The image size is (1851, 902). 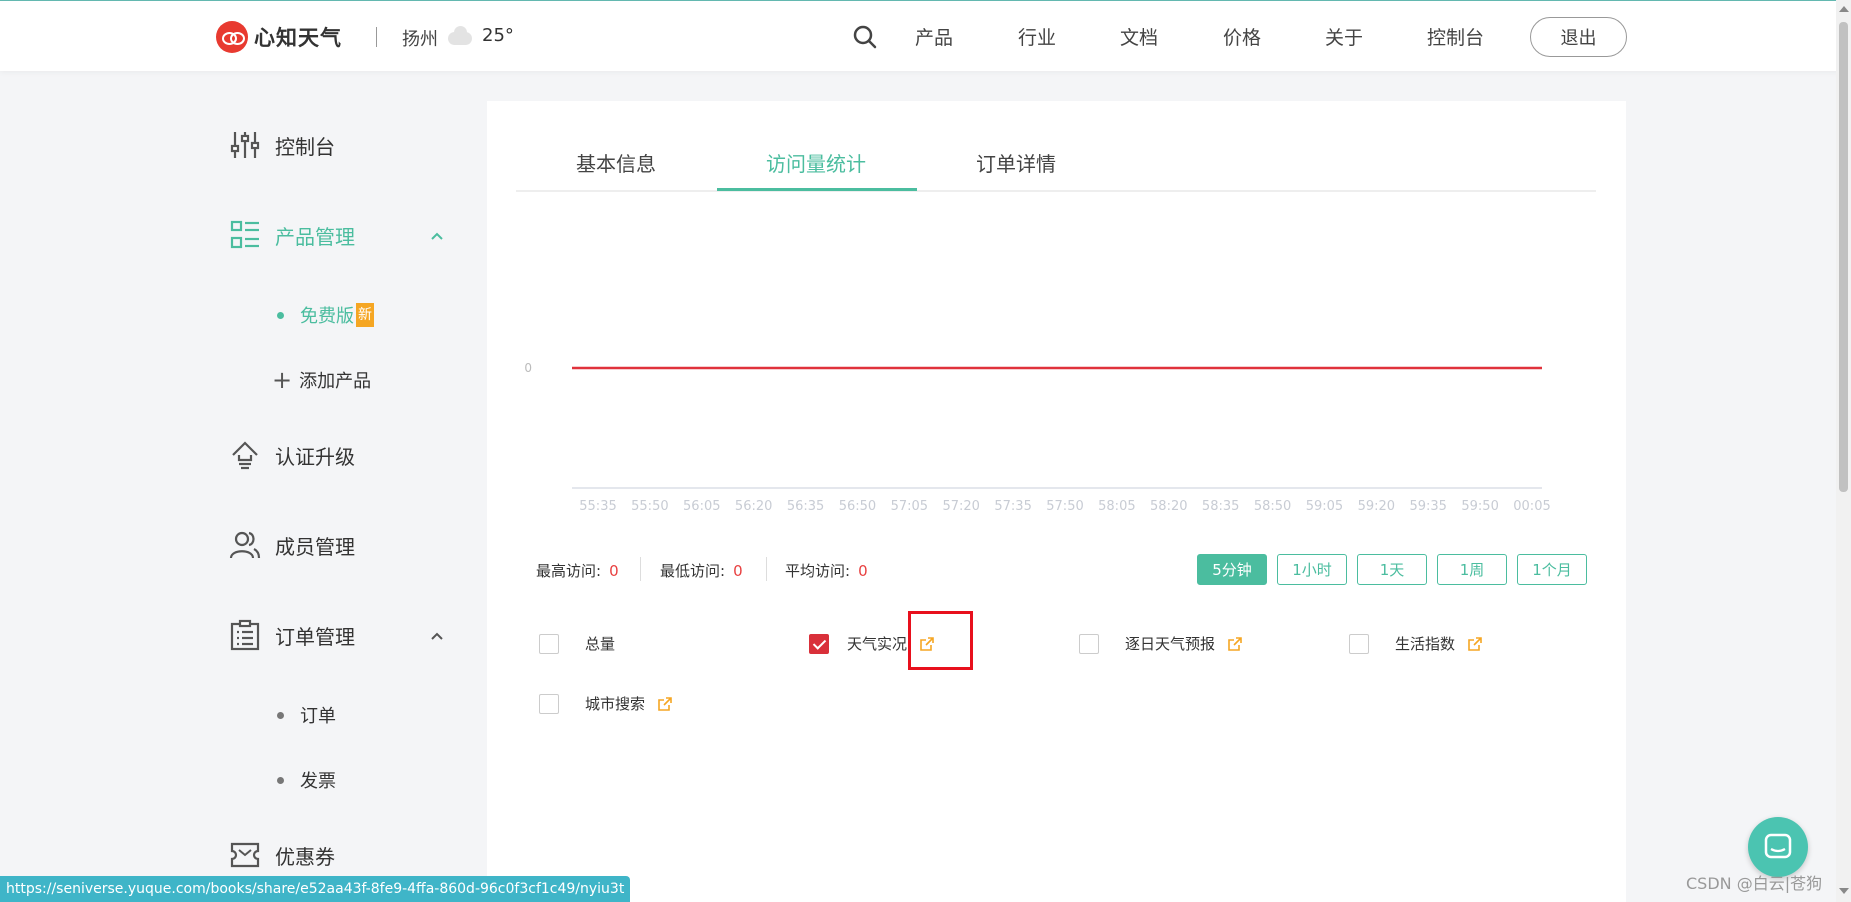 What do you see at coordinates (298, 38) in the screenshot?
I see `brand-name: 心知天气` at bounding box center [298, 38].